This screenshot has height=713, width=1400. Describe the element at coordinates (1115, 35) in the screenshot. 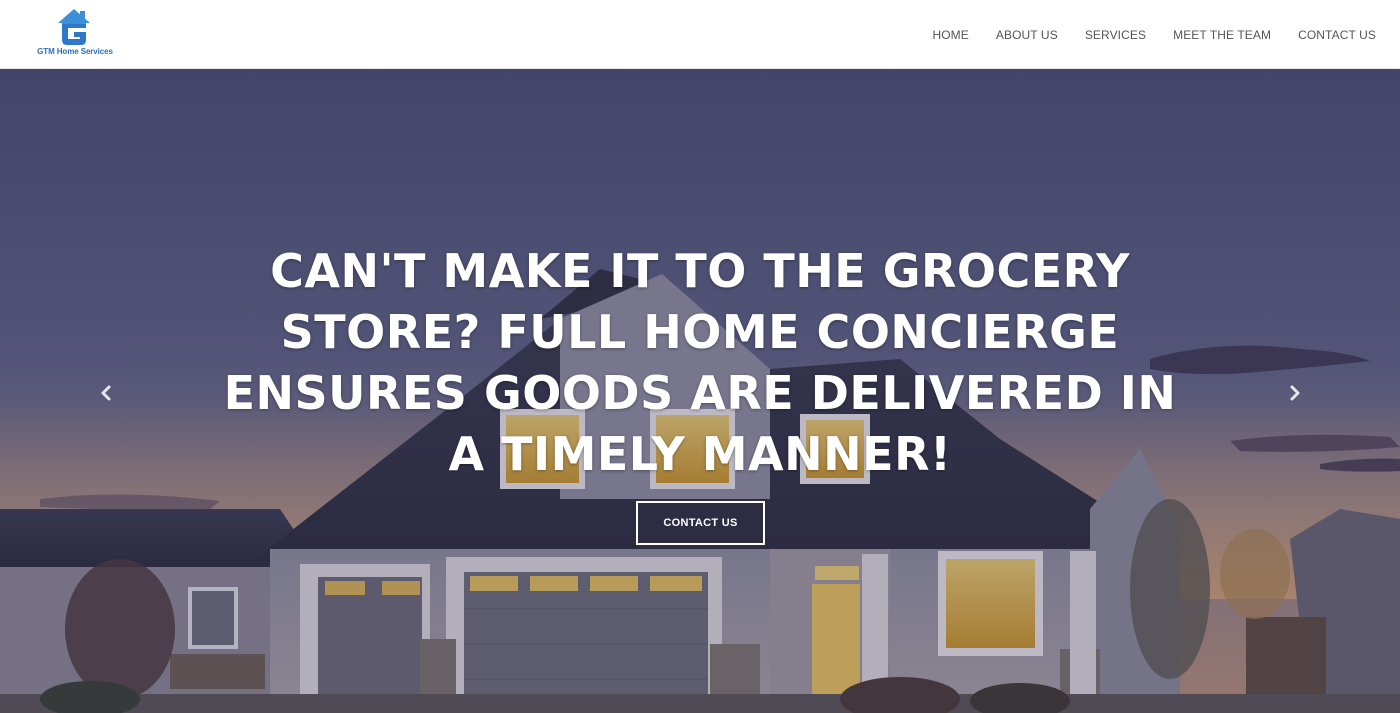

I see `nav-item-services: SERVICES` at that location.